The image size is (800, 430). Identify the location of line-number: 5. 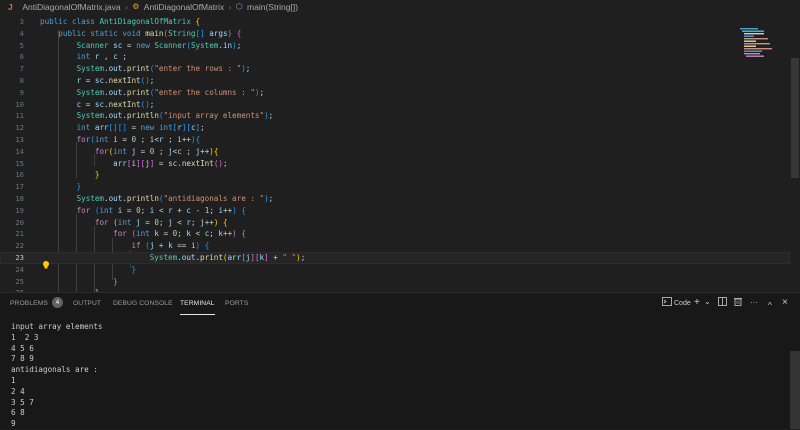
(21, 45).